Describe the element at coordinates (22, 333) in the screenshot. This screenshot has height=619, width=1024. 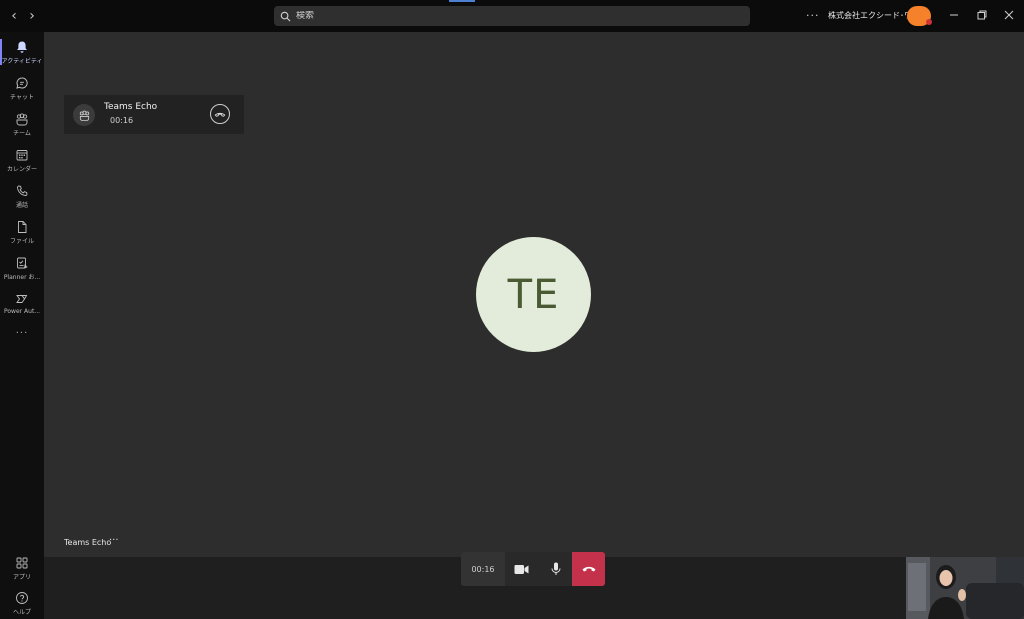
I see `more-apps-button: ···` at that location.